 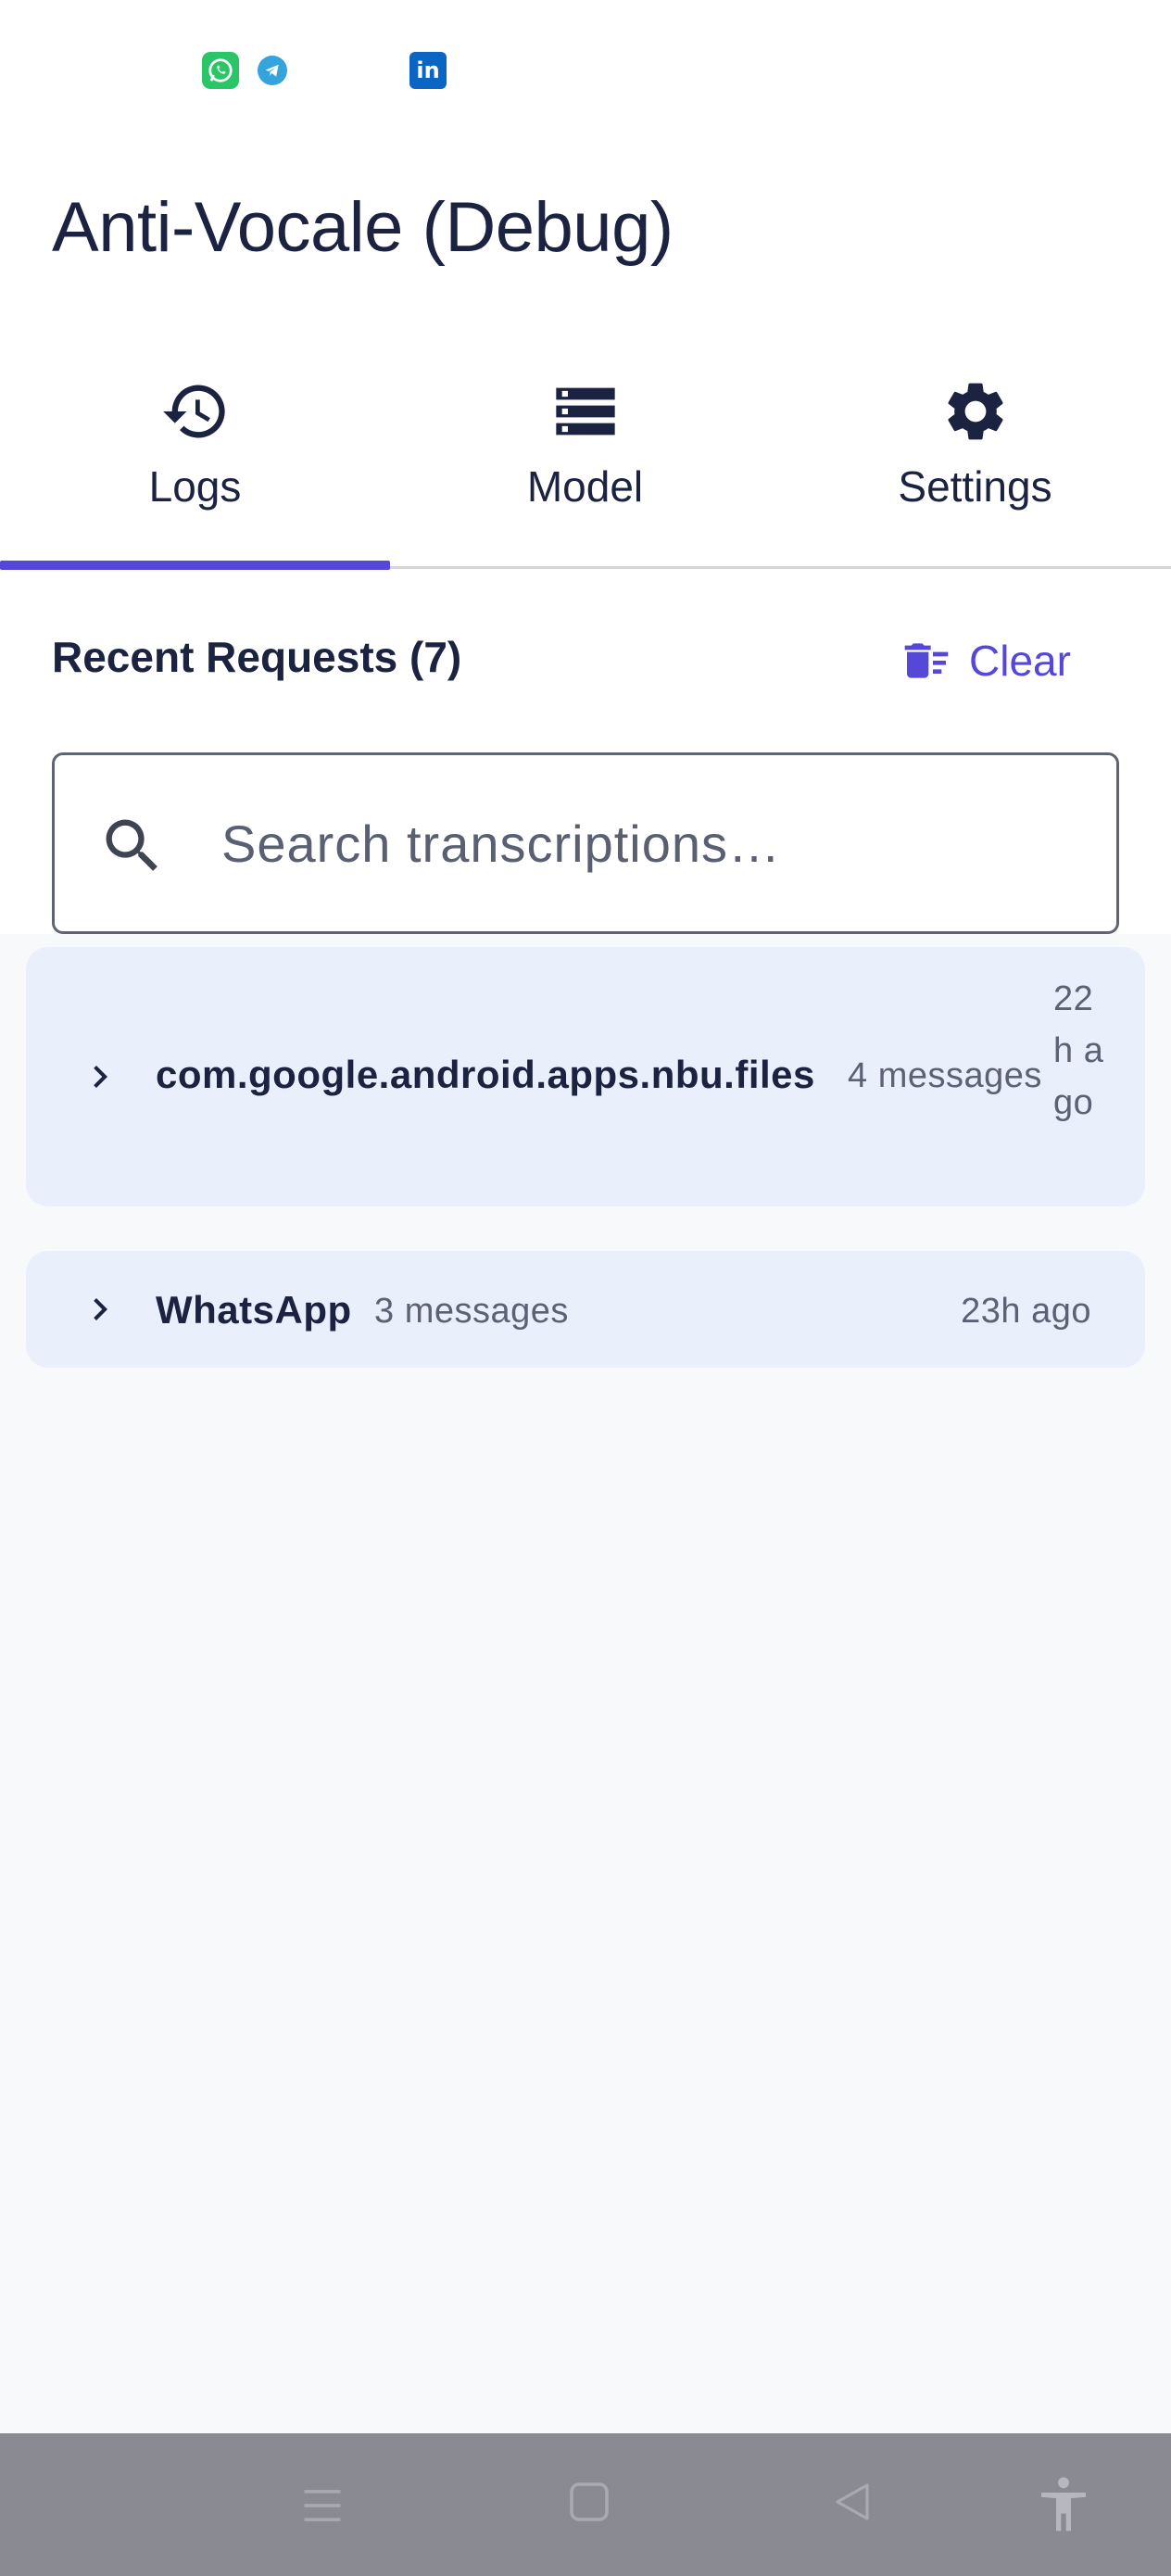 What do you see at coordinates (975, 486) in the screenshot?
I see `tab-settings-label: Settings` at bounding box center [975, 486].